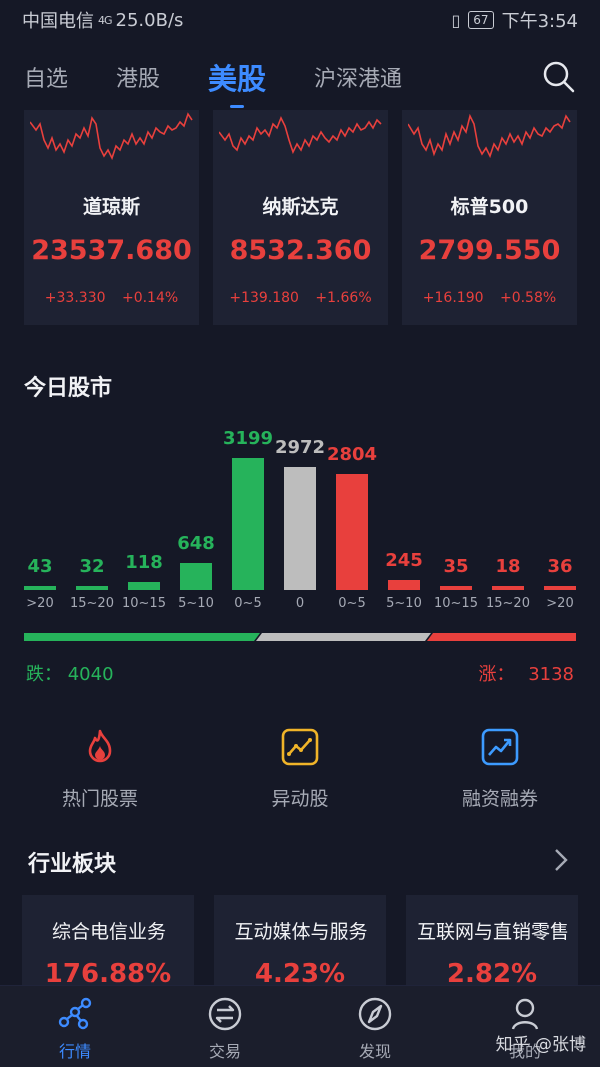 The width and height of the screenshot is (600, 1067). I want to click on trade-icon, so click(225, 1014).